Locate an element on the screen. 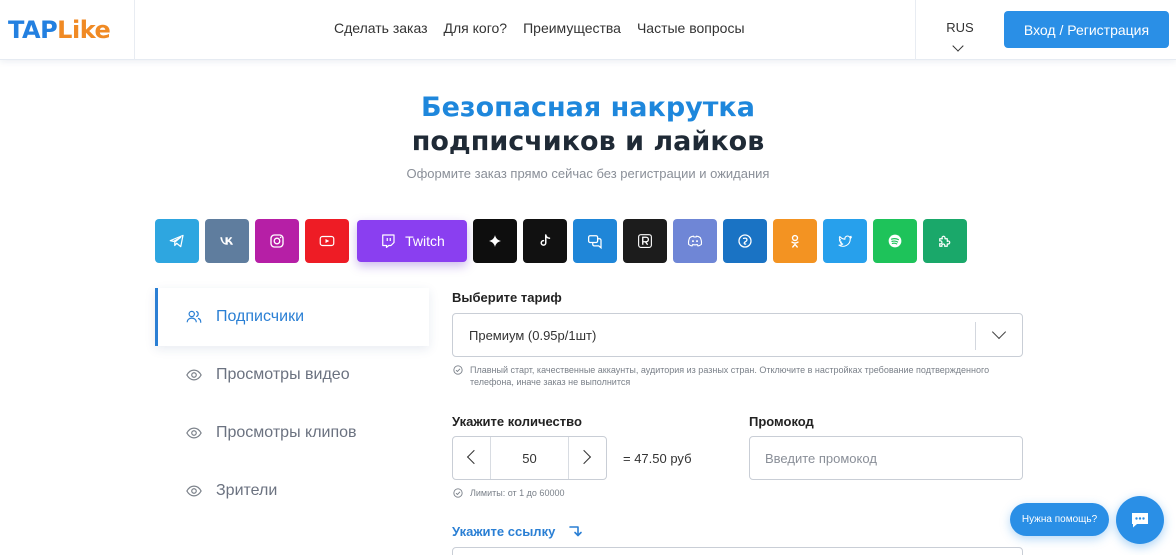 This screenshot has height=555, width=1176. chat-icon is located at coordinates (594, 242).